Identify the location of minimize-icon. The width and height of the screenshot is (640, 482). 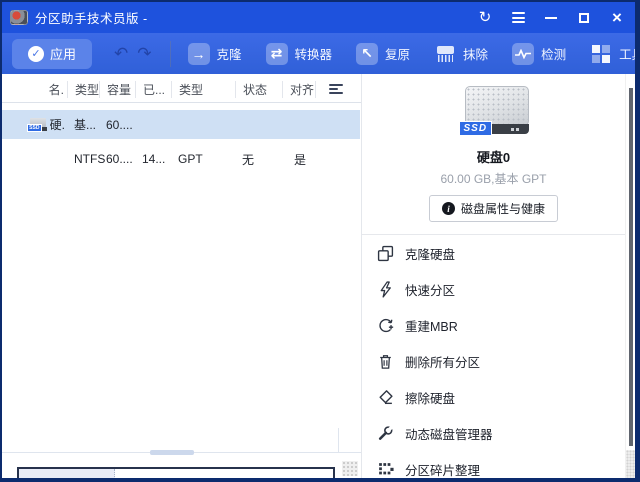
(551, 17).